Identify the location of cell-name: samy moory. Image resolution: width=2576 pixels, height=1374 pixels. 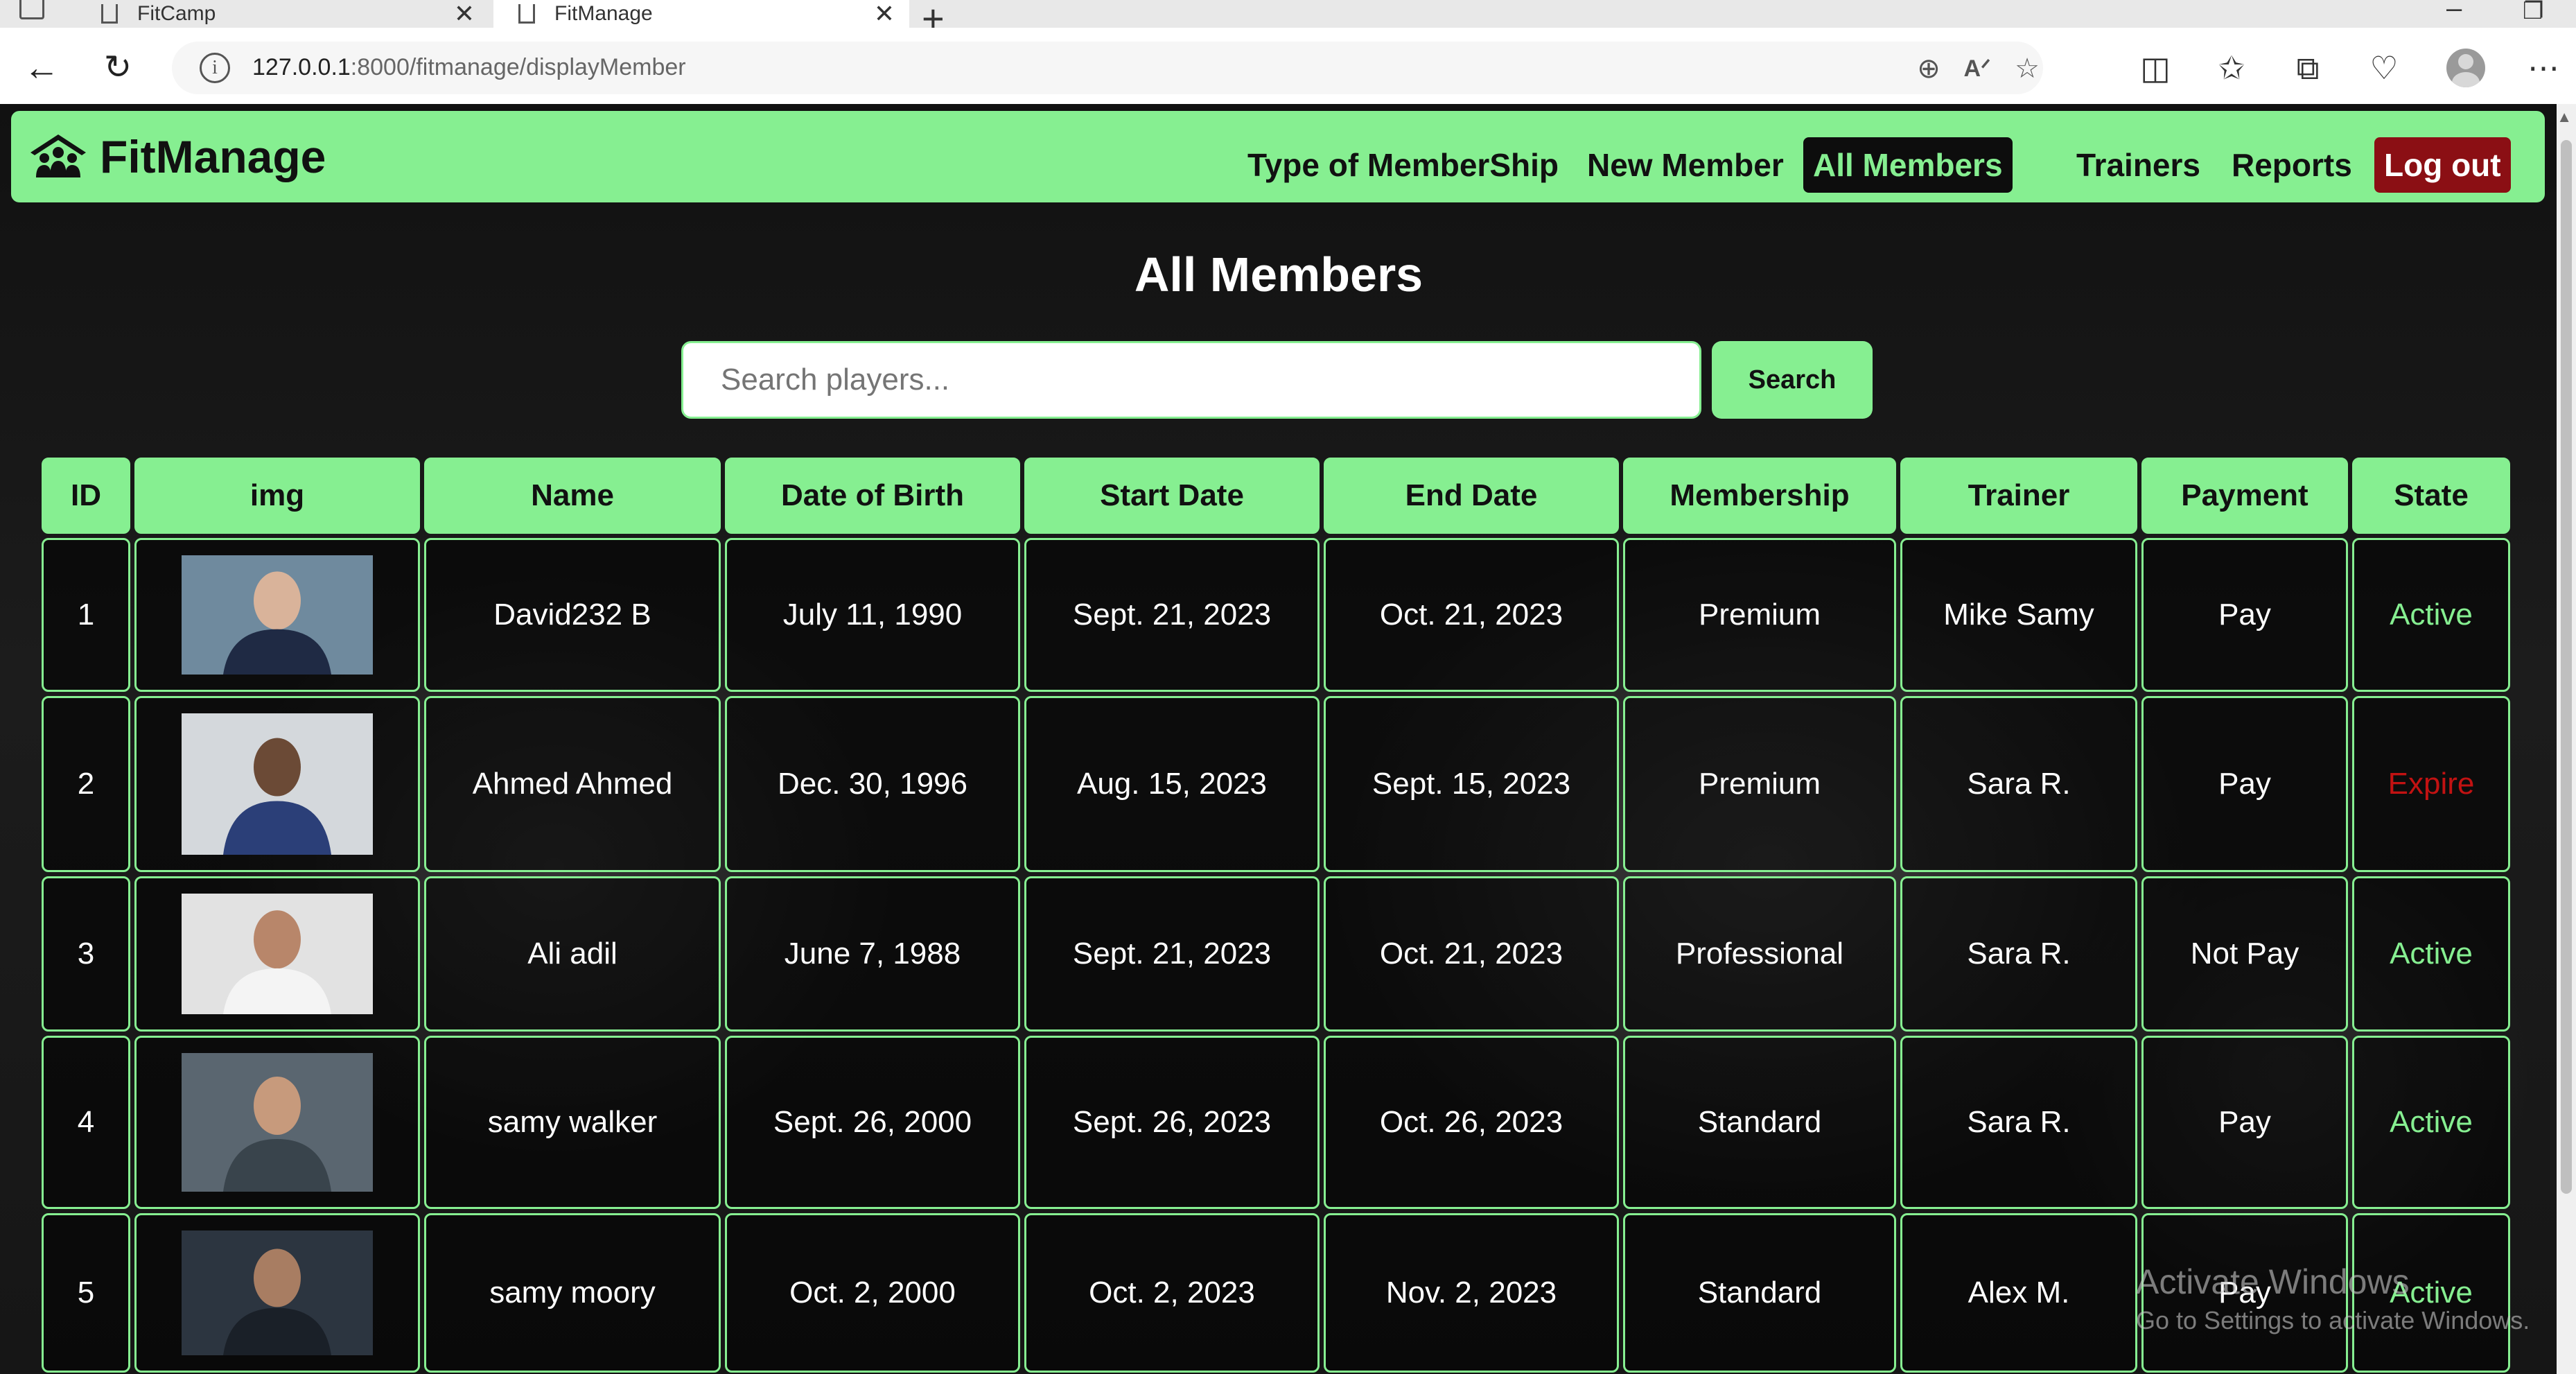
(572, 1293).